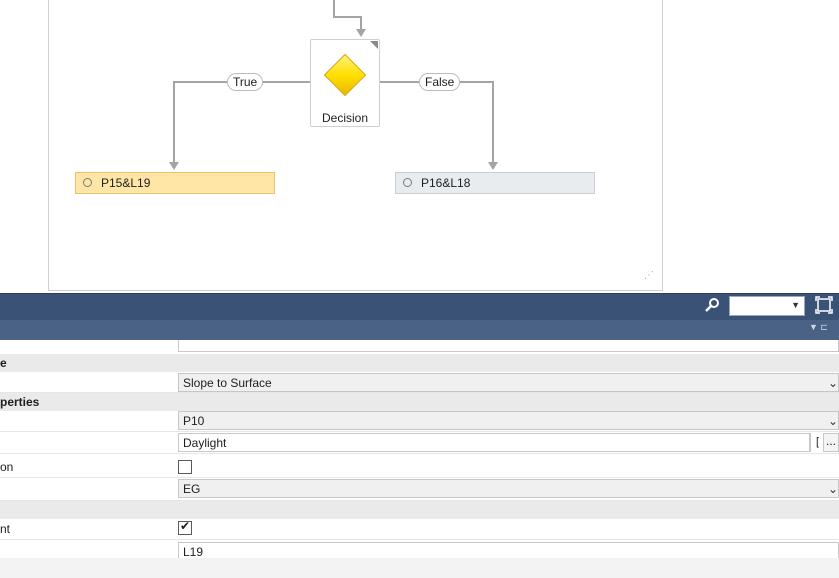  What do you see at coordinates (347, 17) in the screenshot?
I see `incoming-connector-elbow` at bounding box center [347, 17].